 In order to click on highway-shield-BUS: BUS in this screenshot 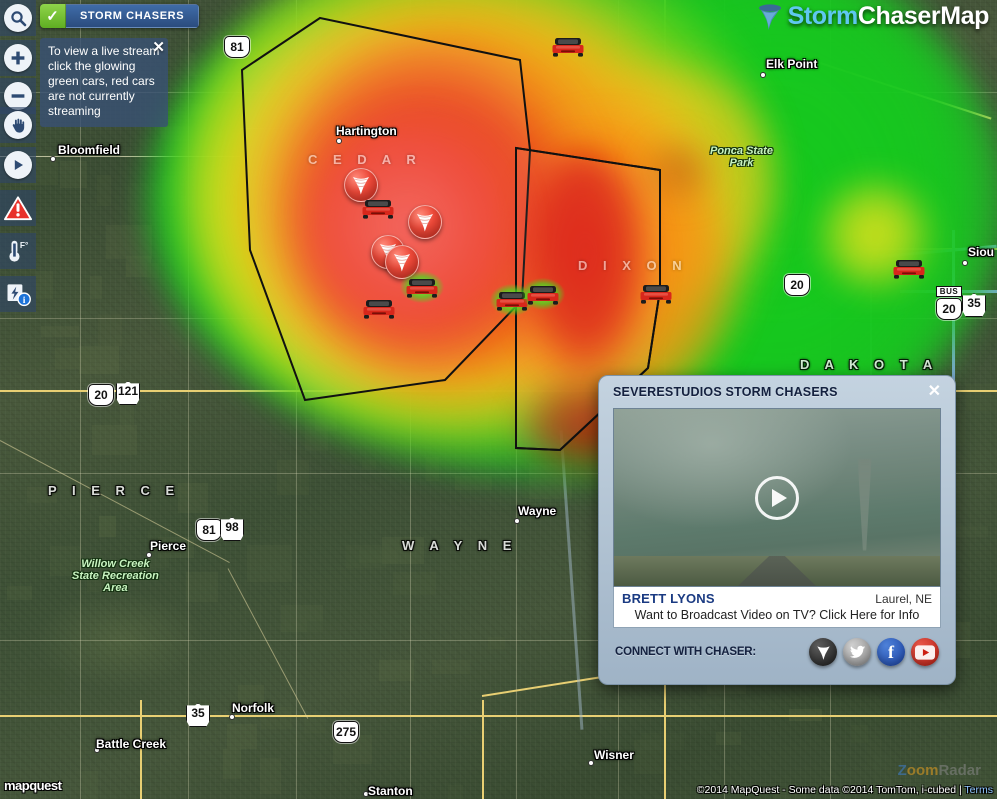, I will do `click(949, 291)`.